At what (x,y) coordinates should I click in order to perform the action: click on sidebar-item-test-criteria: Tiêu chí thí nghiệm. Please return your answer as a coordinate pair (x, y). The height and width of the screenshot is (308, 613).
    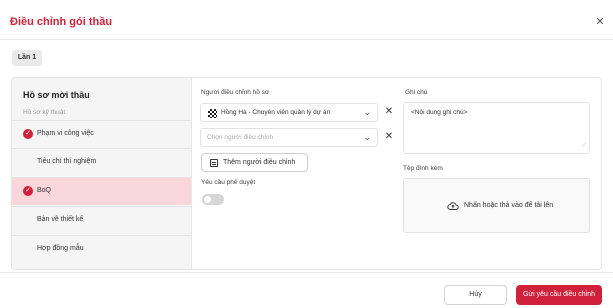
    Looking at the image, I should click on (101, 162).